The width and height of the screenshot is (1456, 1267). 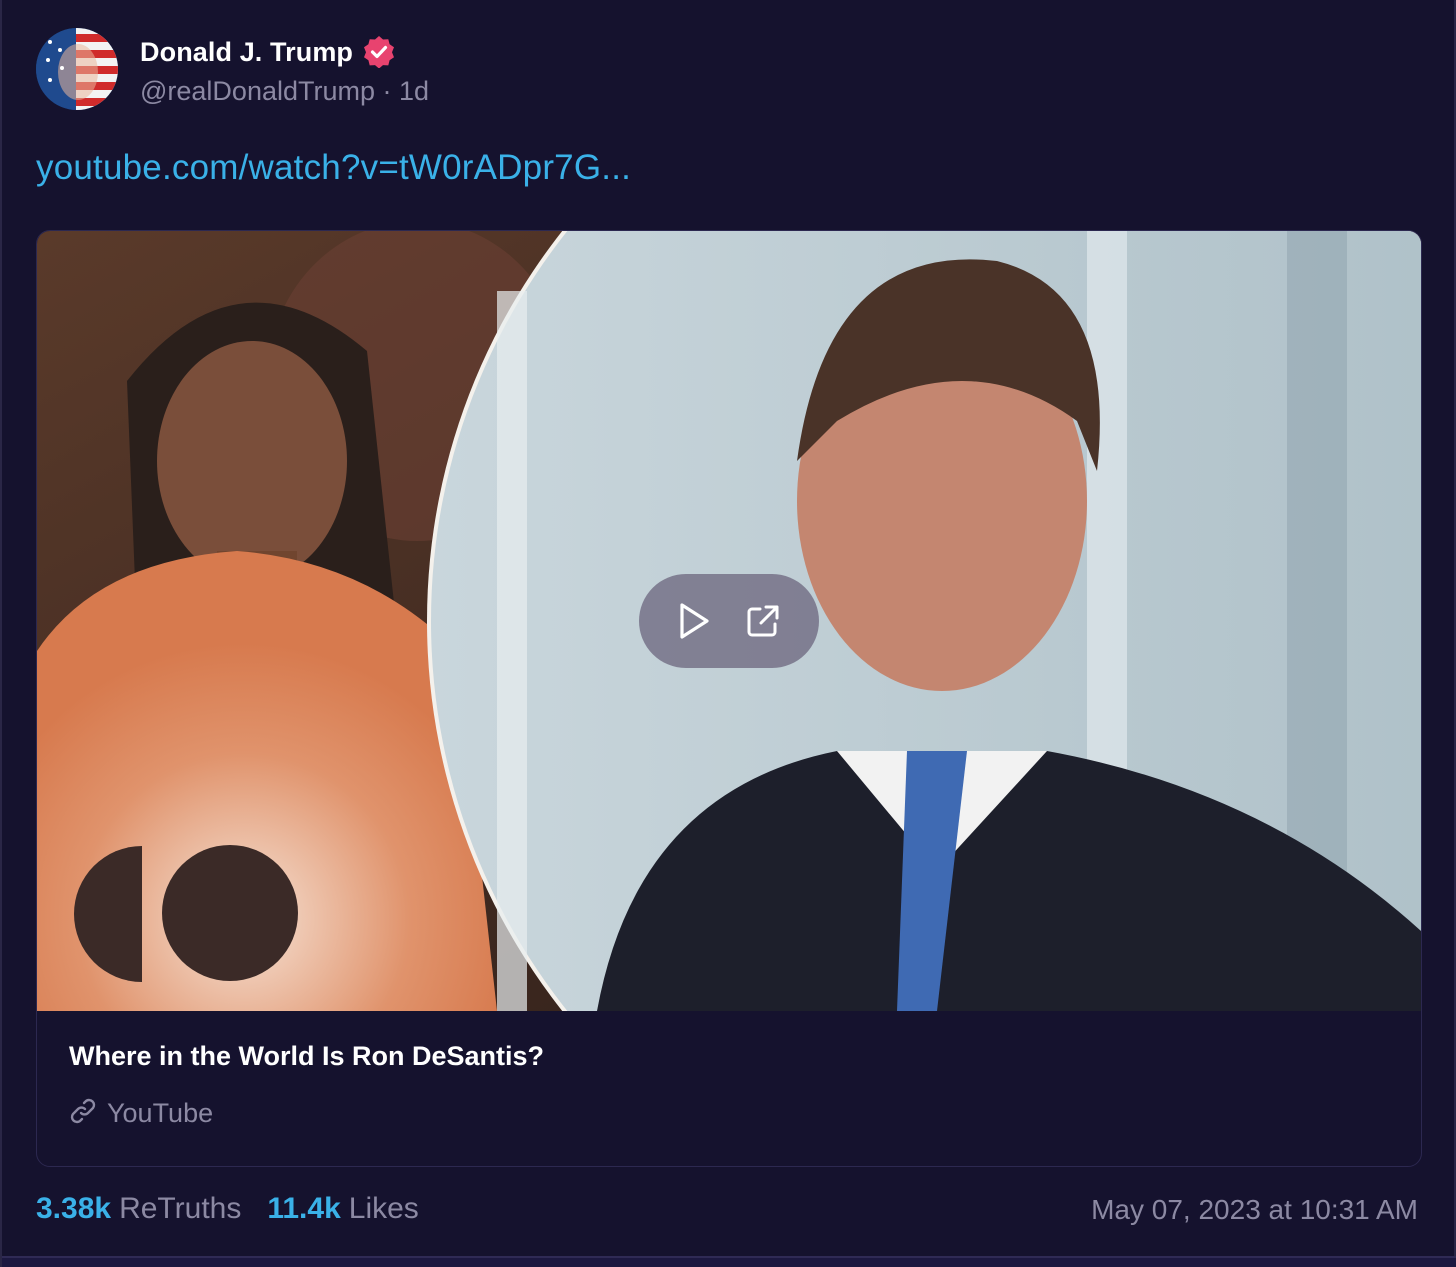 What do you see at coordinates (73, 1209) in the screenshot?
I see `retruths-count: 3.38k` at bounding box center [73, 1209].